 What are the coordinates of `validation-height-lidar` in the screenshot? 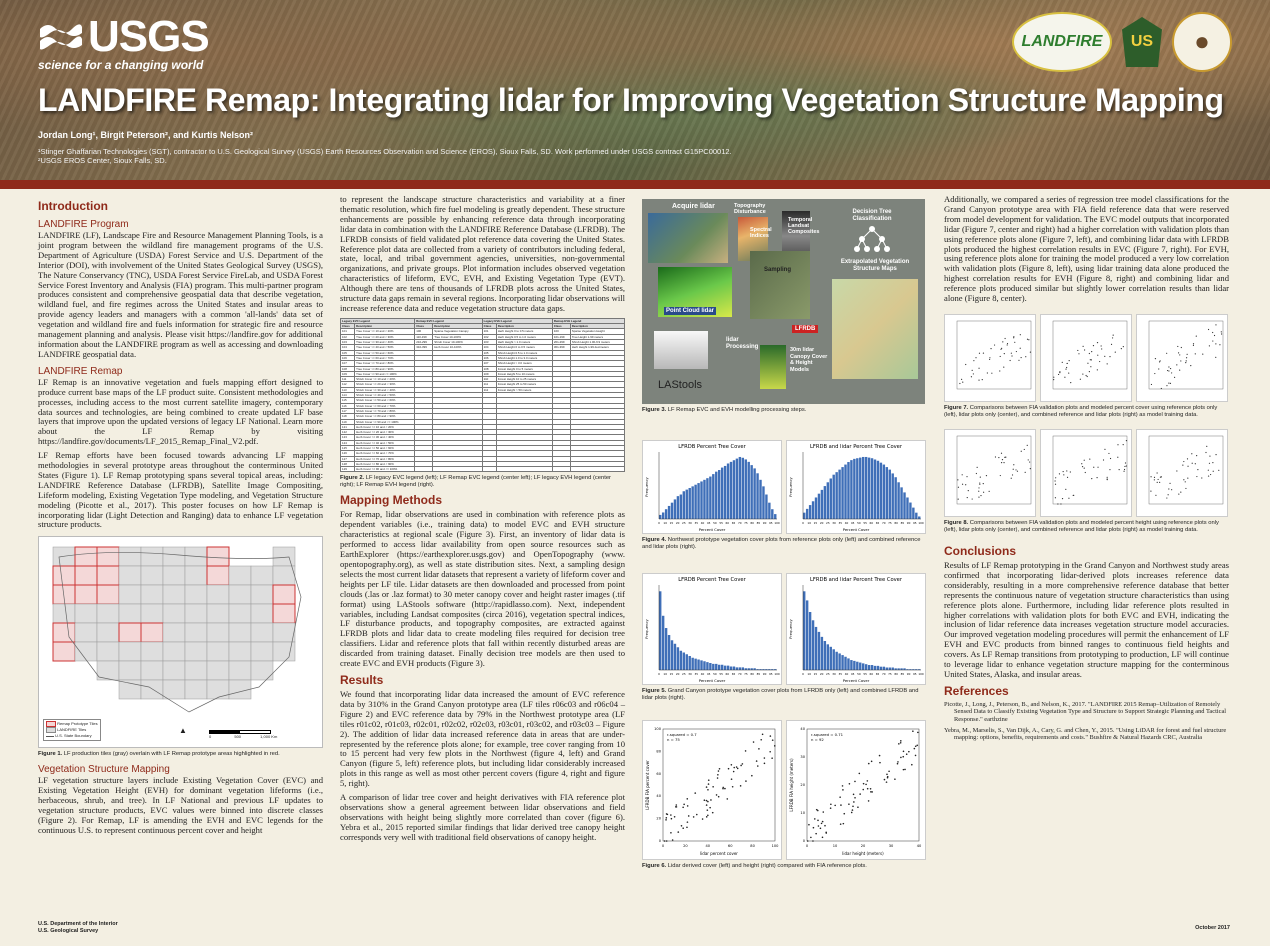 It's located at (1086, 472).